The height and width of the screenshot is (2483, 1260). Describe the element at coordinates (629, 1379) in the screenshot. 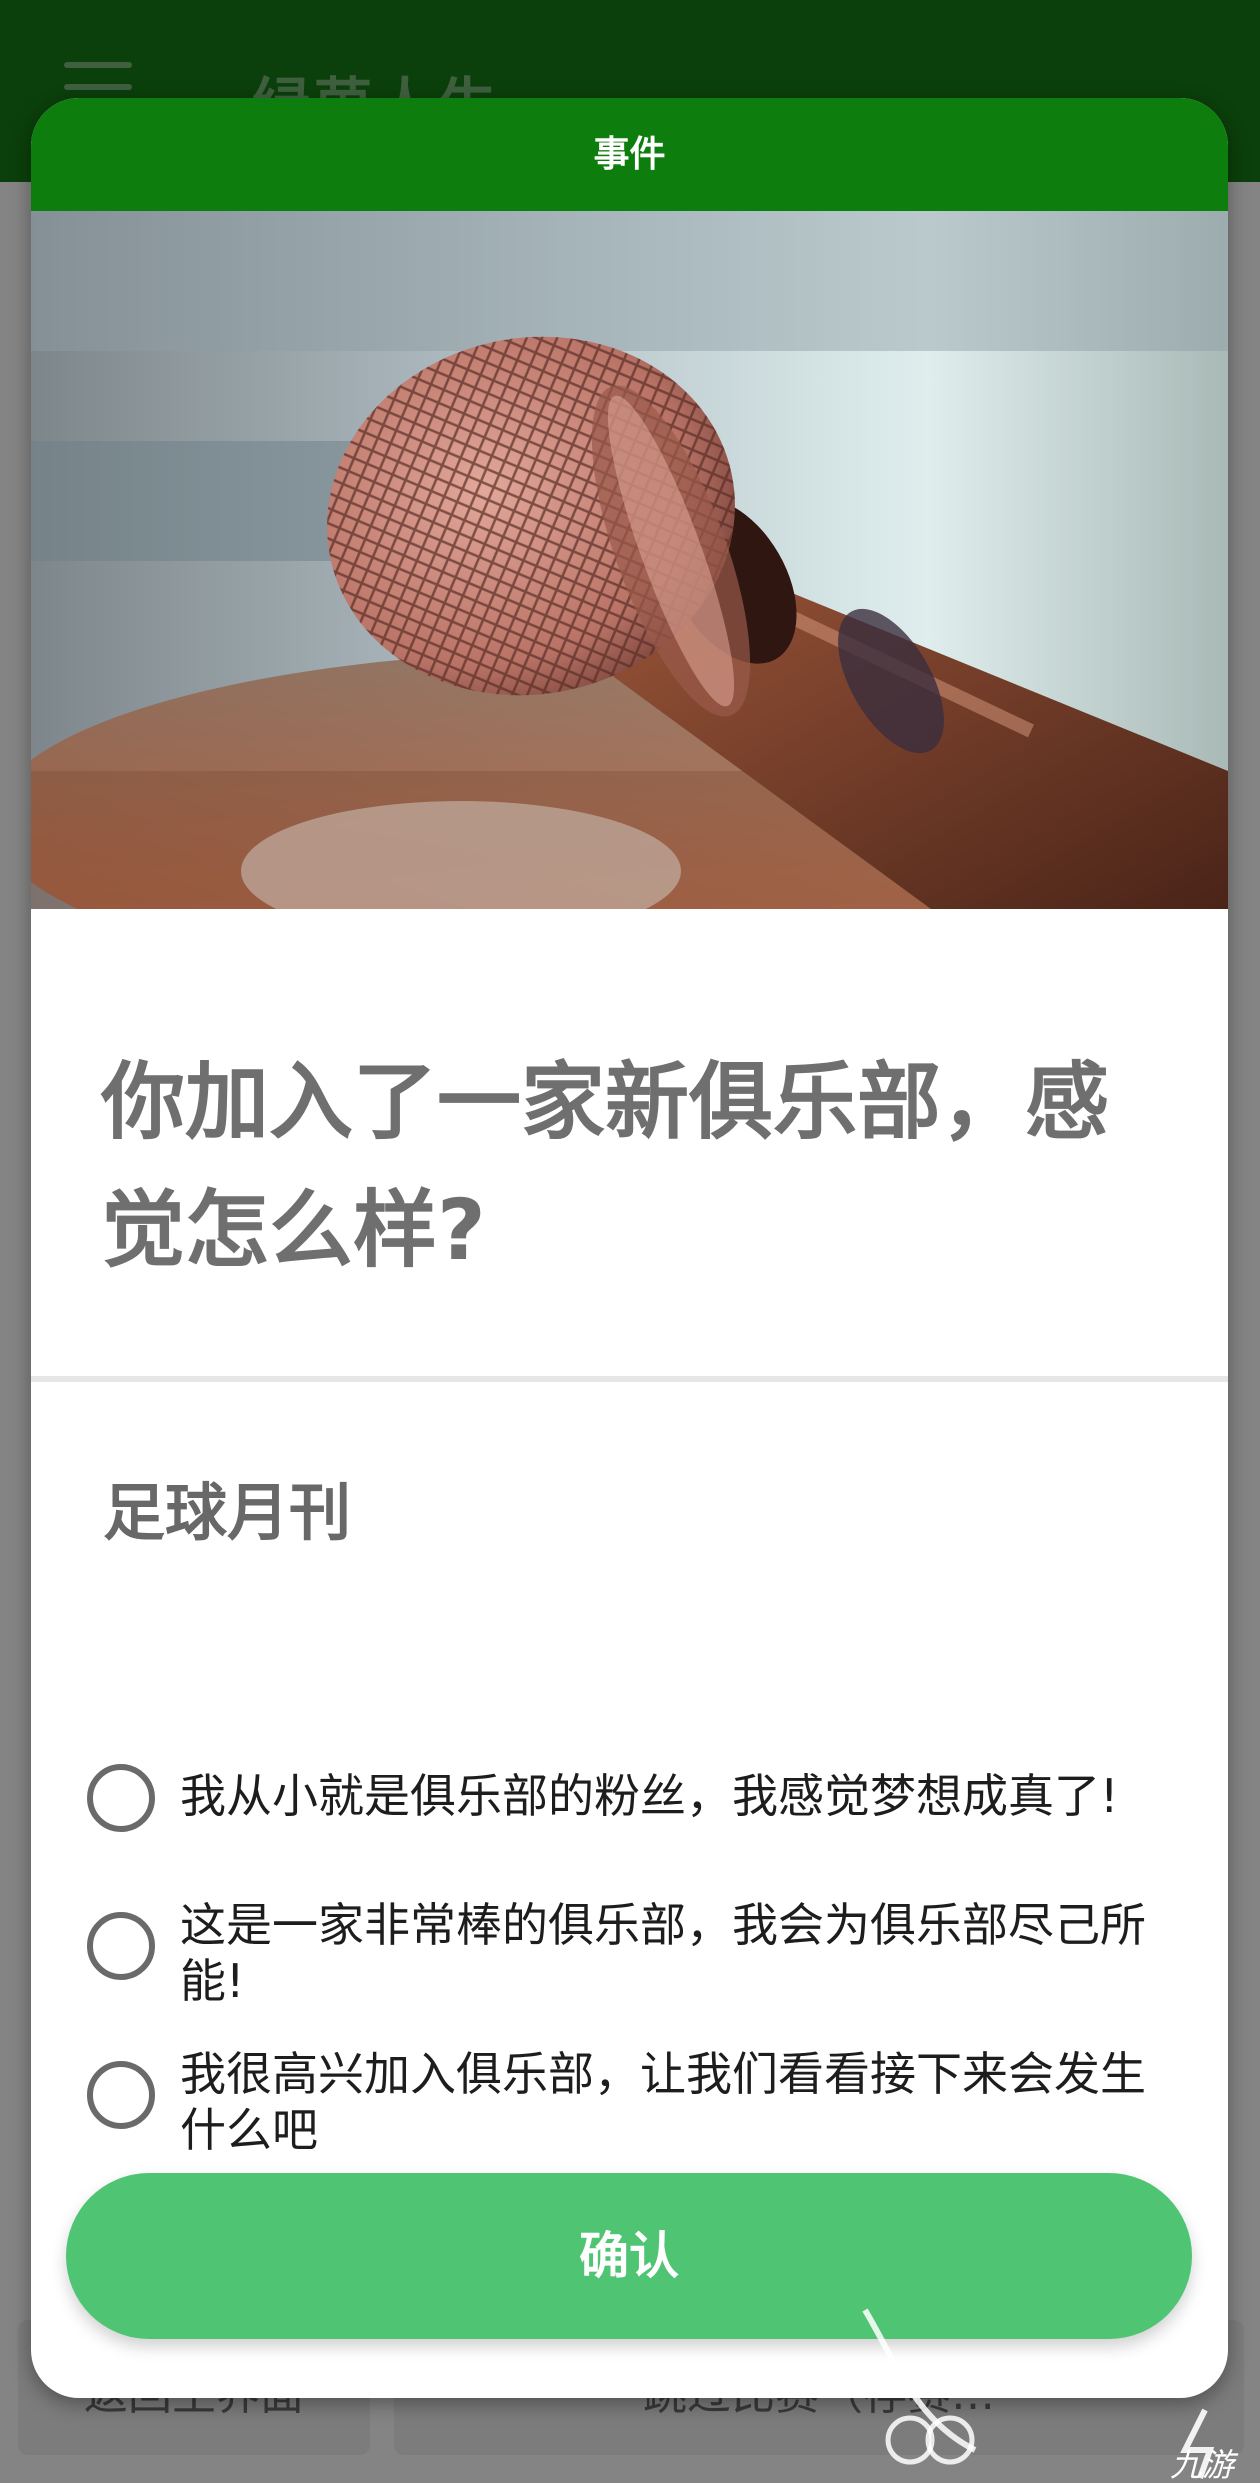

I see `divider` at that location.